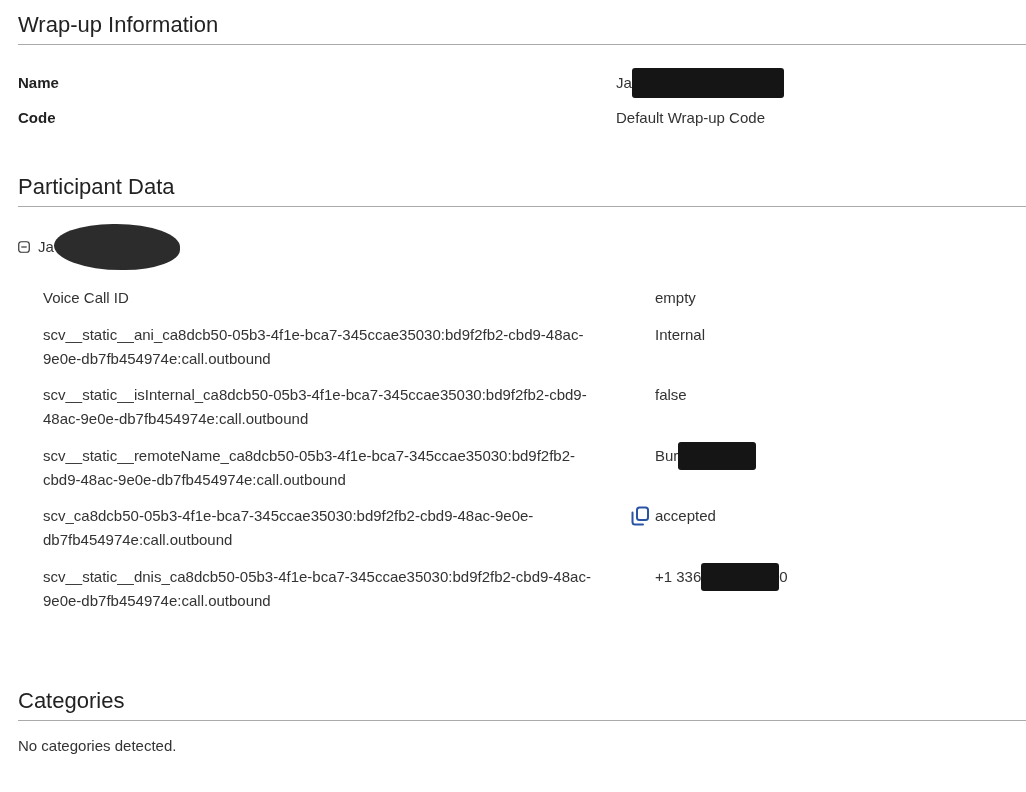 This screenshot has width=1026, height=792. I want to click on attribute-value: 0, so click(783, 576).